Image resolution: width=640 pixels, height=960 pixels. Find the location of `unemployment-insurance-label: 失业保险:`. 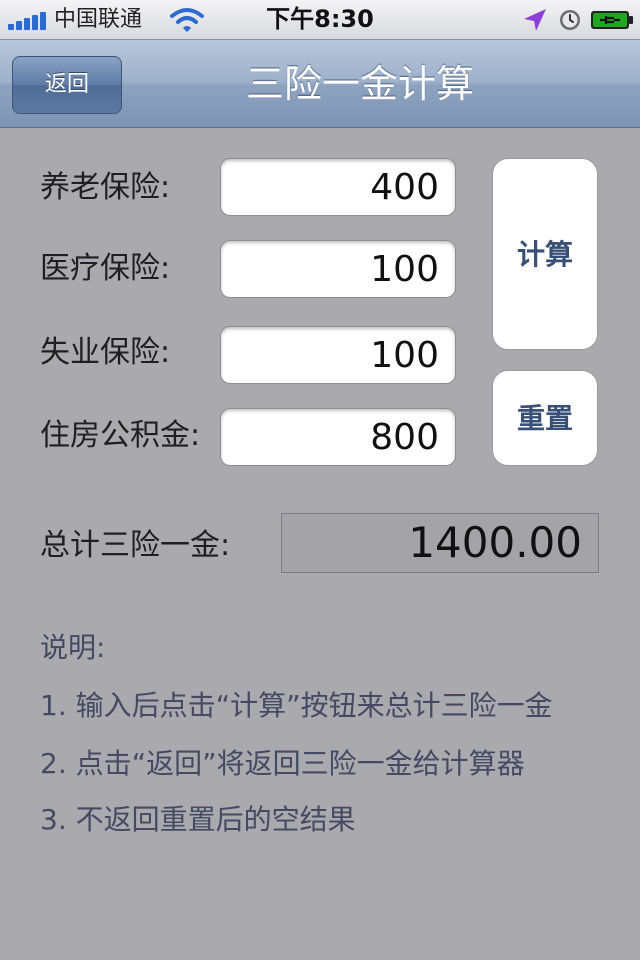

unemployment-insurance-label: 失业保险: is located at coordinates (105, 352).